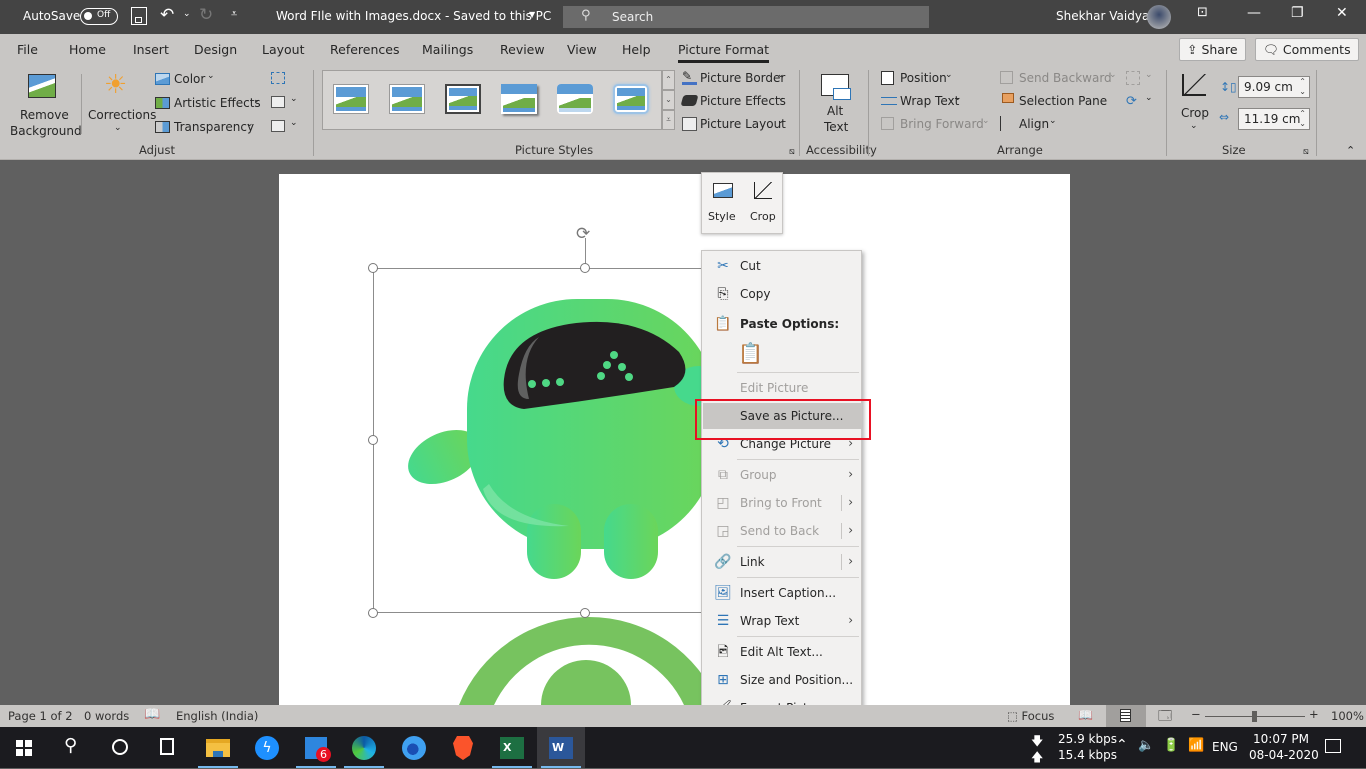  Describe the element at coordinates (1302, 119) in the screenshot. I see `width-spinner: ⌃ ⌄` at that location.